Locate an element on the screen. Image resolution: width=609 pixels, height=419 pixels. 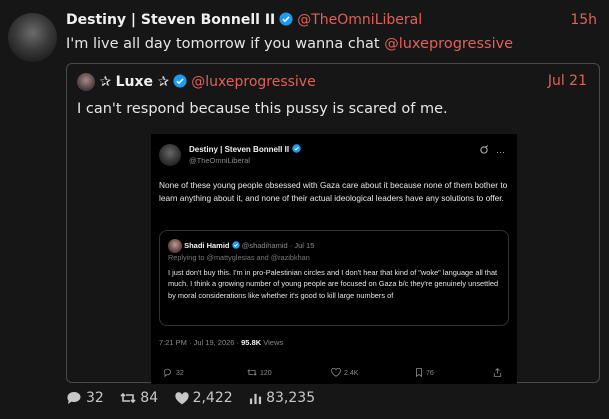
screenshot-author-handle: @TheOmniLiberal is located at coordinates (219, 160).